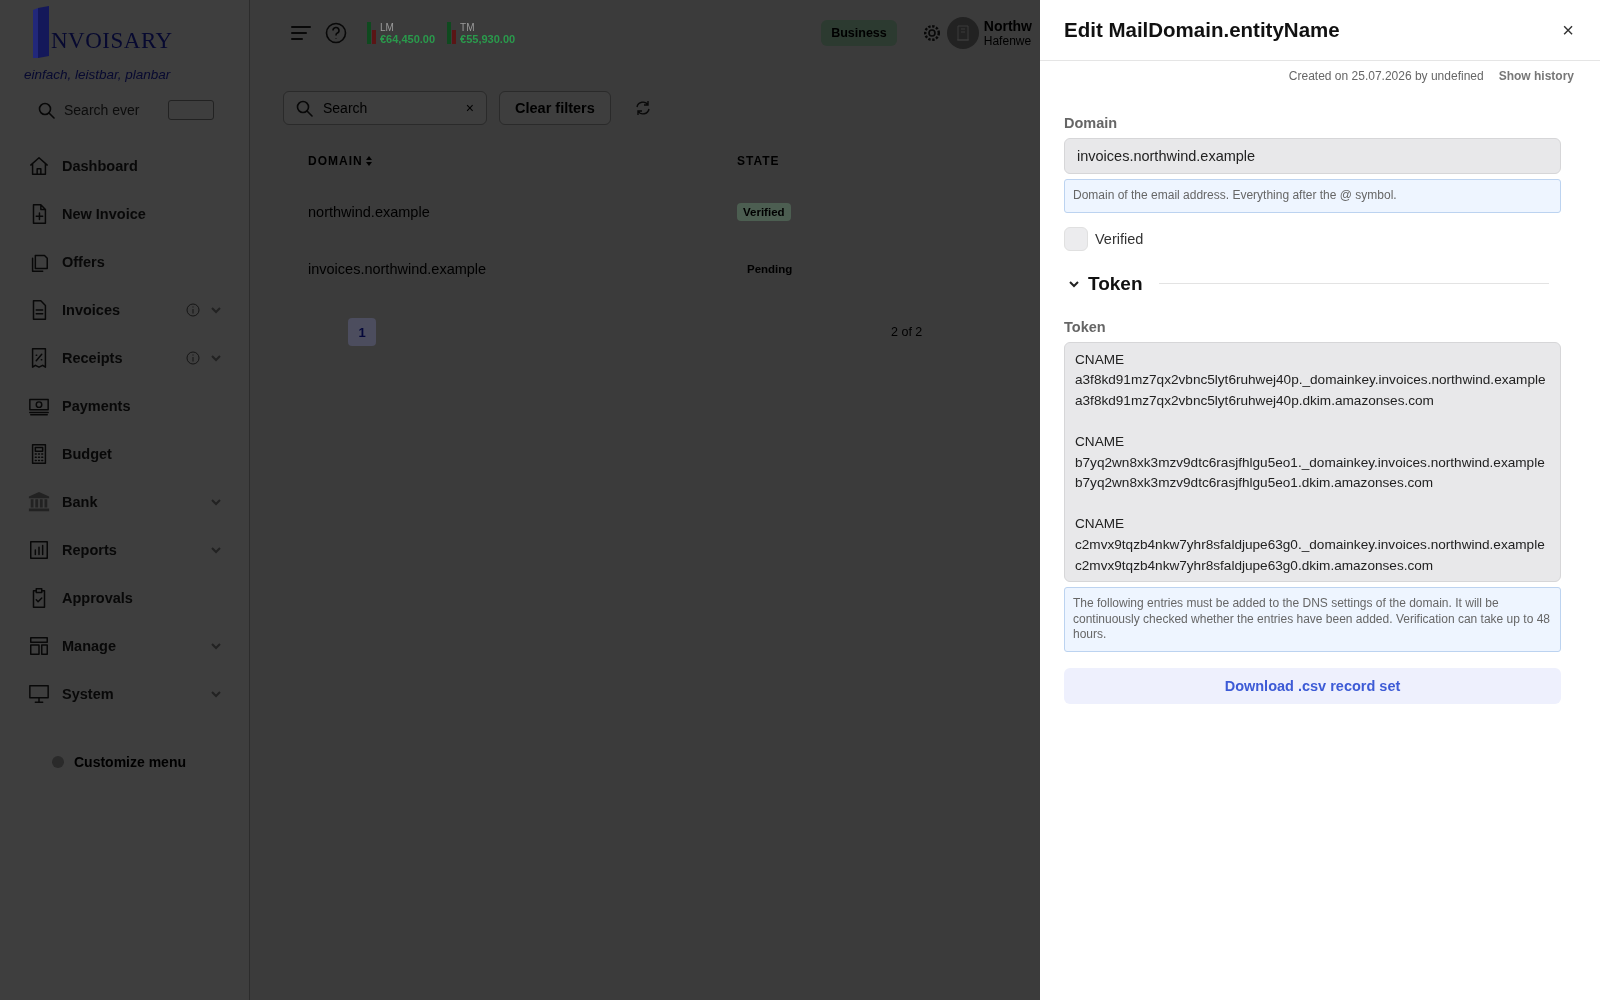  Describe the element at coordinates (1312, 462) in the screenshot. I see `token-textarea: CNAME a3f8kd91mz7qx2vbnc5lyt6ruhwej40p._domainkey.invoices.northwind.example a3f8kd91mz7qx2vbnc5lyt6ruhwej40p.dkim.amazonses.com CNAME b7yq2wn8xk3mzv9dtc6rasjfhlgu5eo1._domainkey.invoices.northwind.example b7yq2wn8xk3mzv9dtc6rasjfhlgu5eo1.dkim.amazonses.com CNAME c2mvx9tqzb4nkw7yhr8sfaldjupe63g0._domainkey.invoices.northwind.example c2mvx9tqzb4nkw7yhr8sfaldjupe63g0.dkim.amazonses.com` at that location.